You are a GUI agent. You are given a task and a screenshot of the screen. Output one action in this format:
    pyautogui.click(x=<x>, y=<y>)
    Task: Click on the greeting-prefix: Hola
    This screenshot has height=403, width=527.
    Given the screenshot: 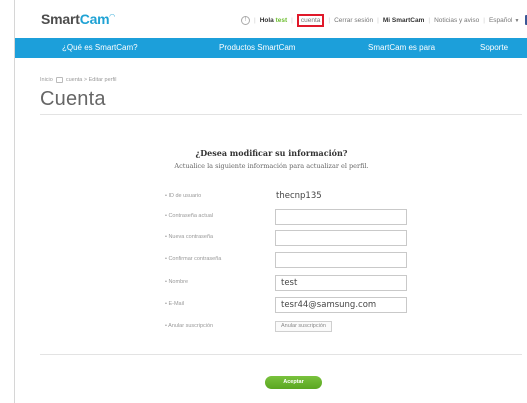 What is the action you would take?
    pyautogui.click(x=266, y=20)
    